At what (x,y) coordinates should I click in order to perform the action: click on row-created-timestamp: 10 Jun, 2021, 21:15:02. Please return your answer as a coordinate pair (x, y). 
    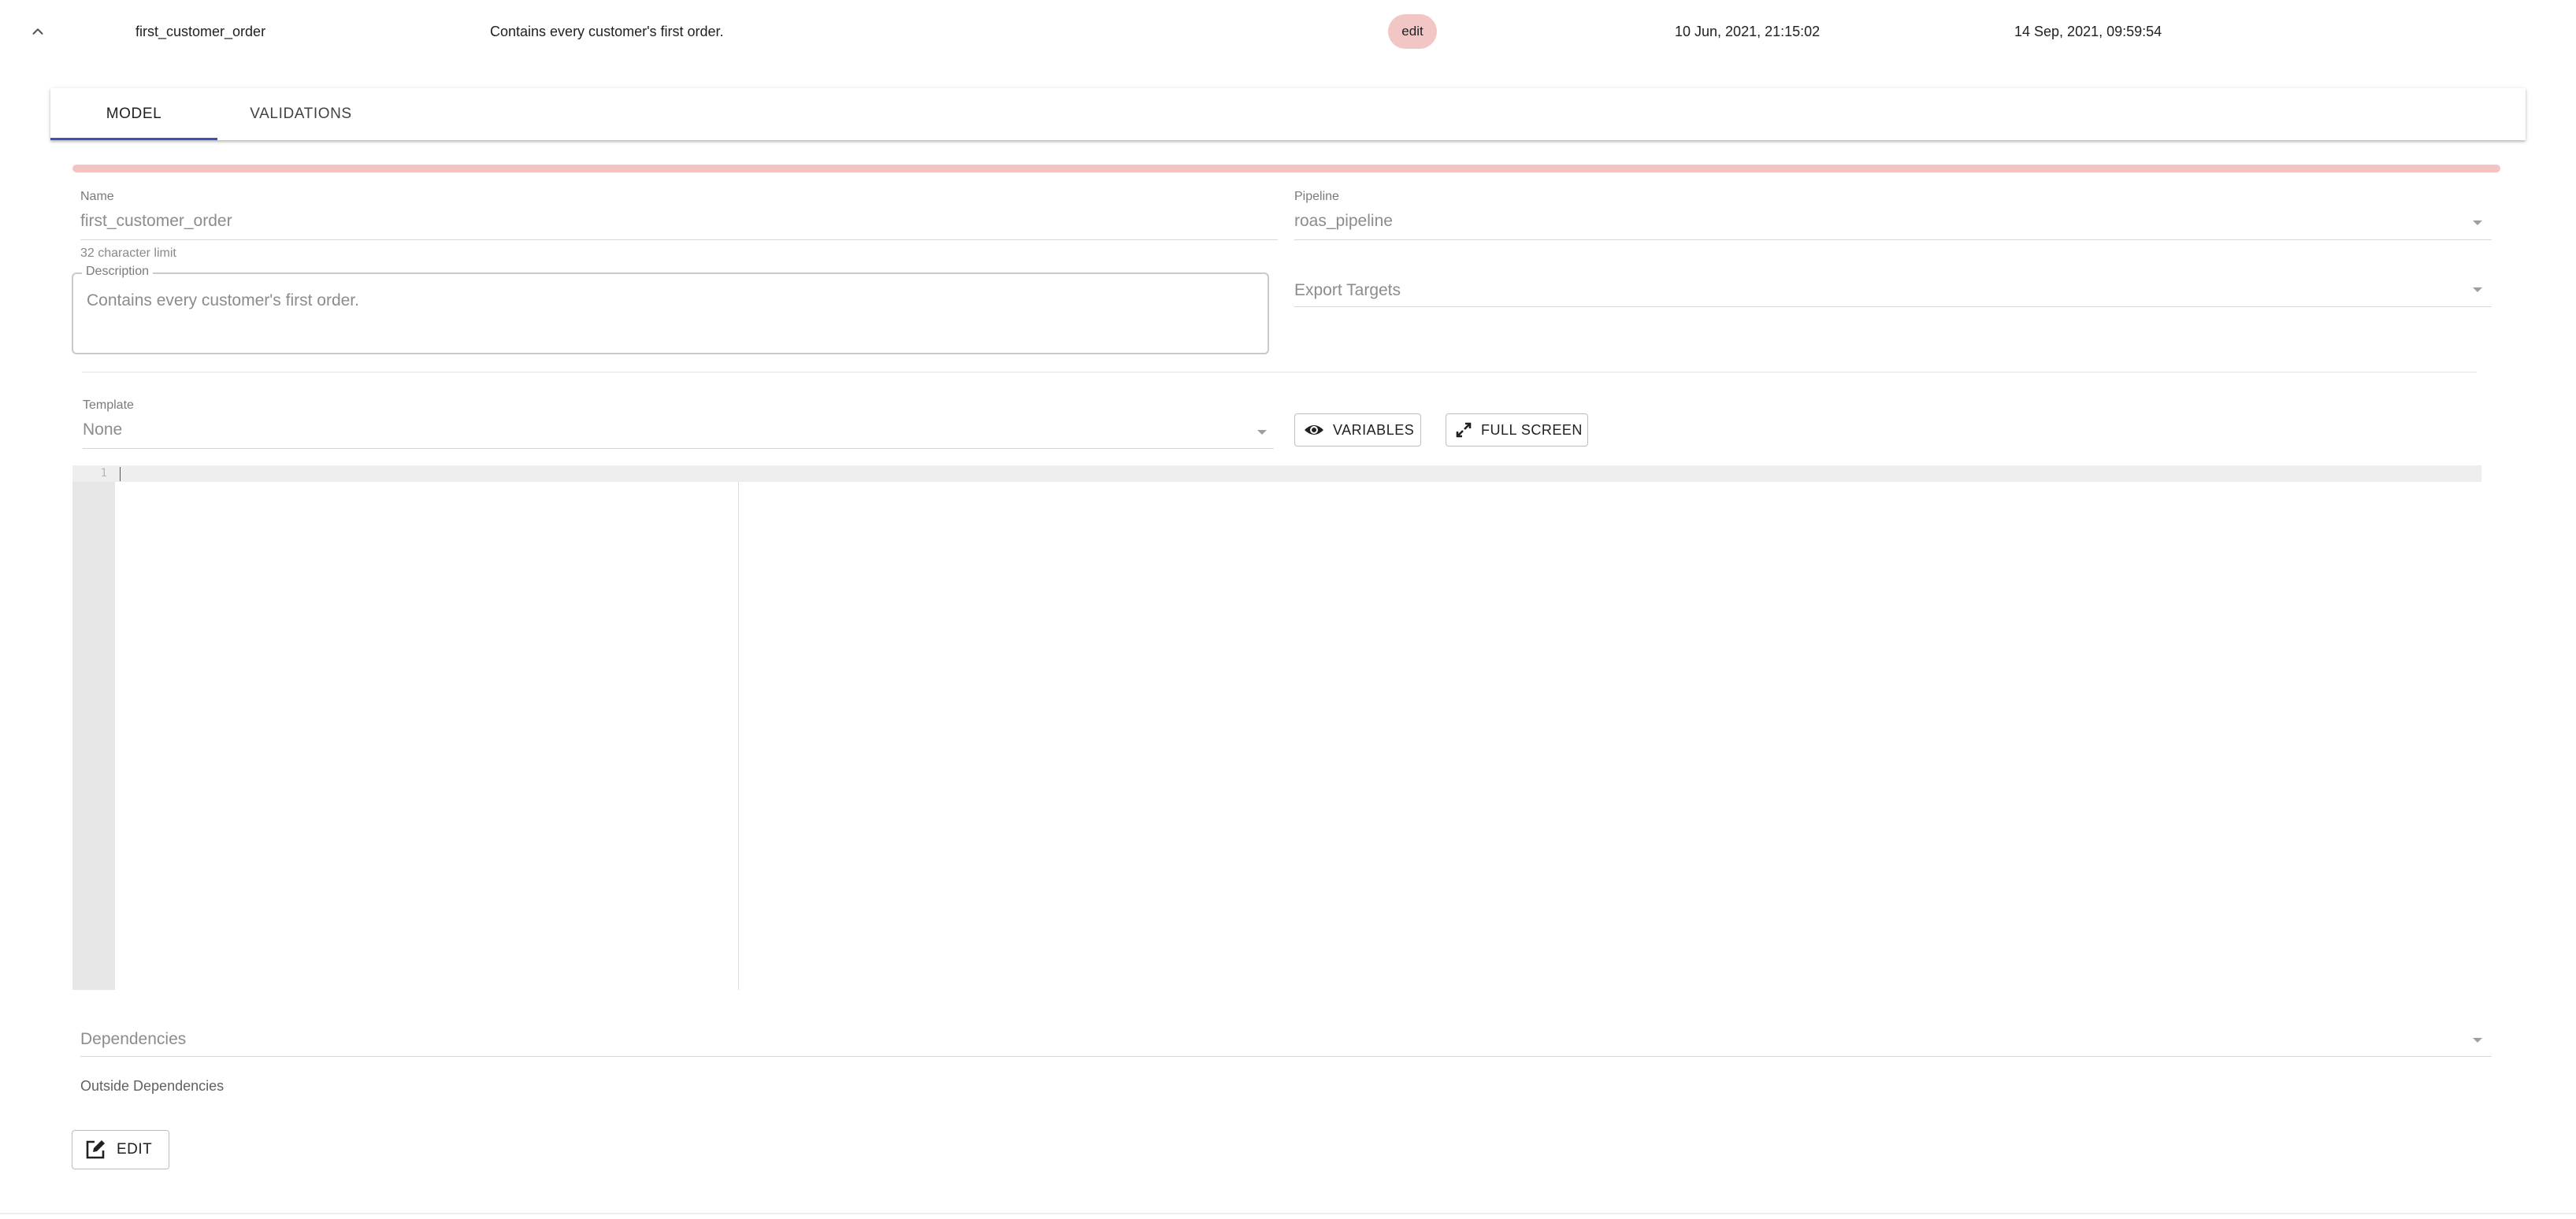
    Looking at the image, I should click on (1748, 31).